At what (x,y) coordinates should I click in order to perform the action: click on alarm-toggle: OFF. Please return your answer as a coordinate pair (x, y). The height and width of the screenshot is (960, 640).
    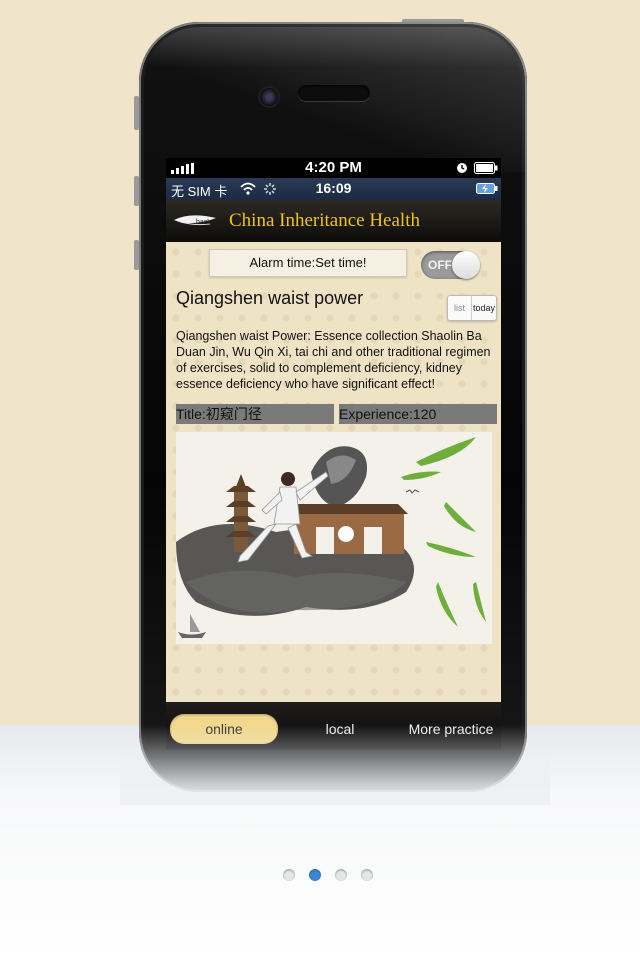
    Looking at the image, I should click on (450, 265).